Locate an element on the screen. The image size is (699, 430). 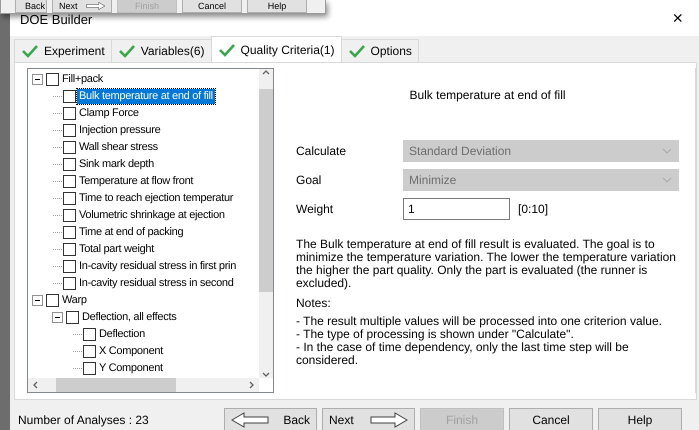
tree-item: Sink mark depth is located at coordinates (116, 164).